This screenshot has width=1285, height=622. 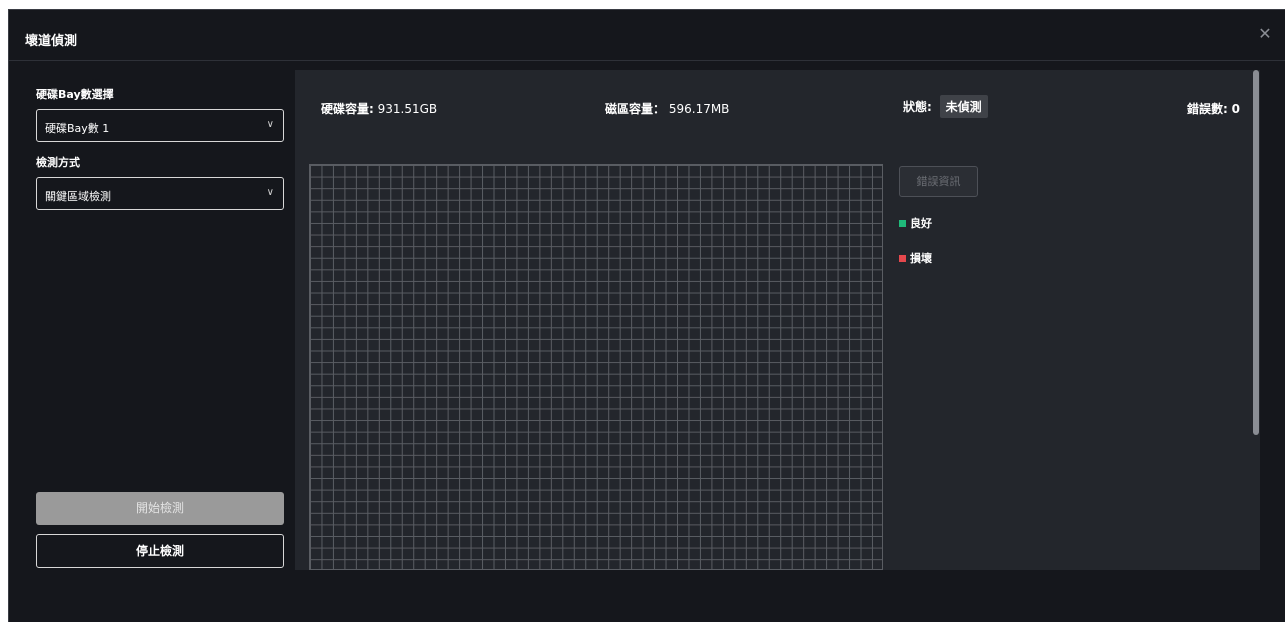 I want to click on error-info-button: 錯誤資訊, so click(x=938, y=181).